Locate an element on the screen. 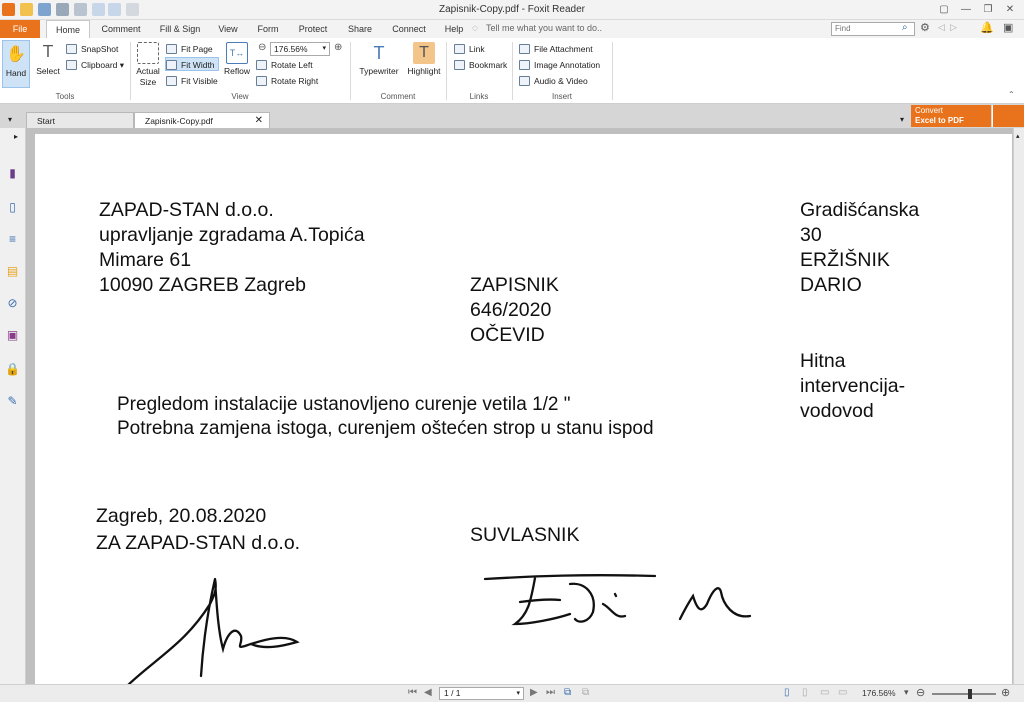 This screenshot has width=1024, height=702. reflow-button: T↔ Reflow is located at coordinates (237, 59).